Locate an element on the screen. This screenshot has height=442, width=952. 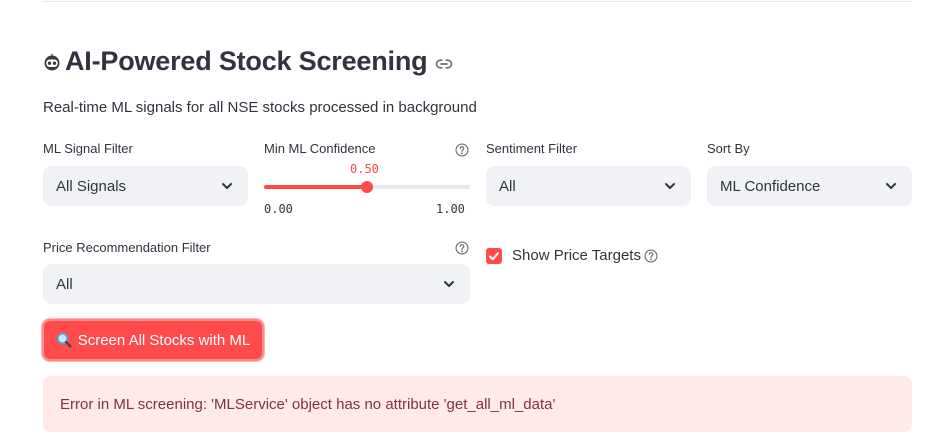
sort-by-label: Sort By is located at coordinates (728, 148).